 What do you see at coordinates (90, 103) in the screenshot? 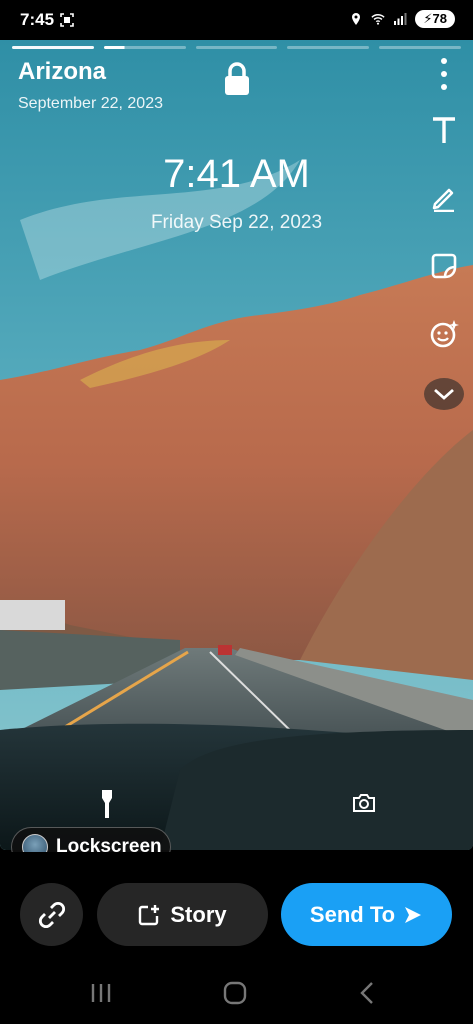
I see `story-date: September 22, 2023` at bounding box center [90, 103].